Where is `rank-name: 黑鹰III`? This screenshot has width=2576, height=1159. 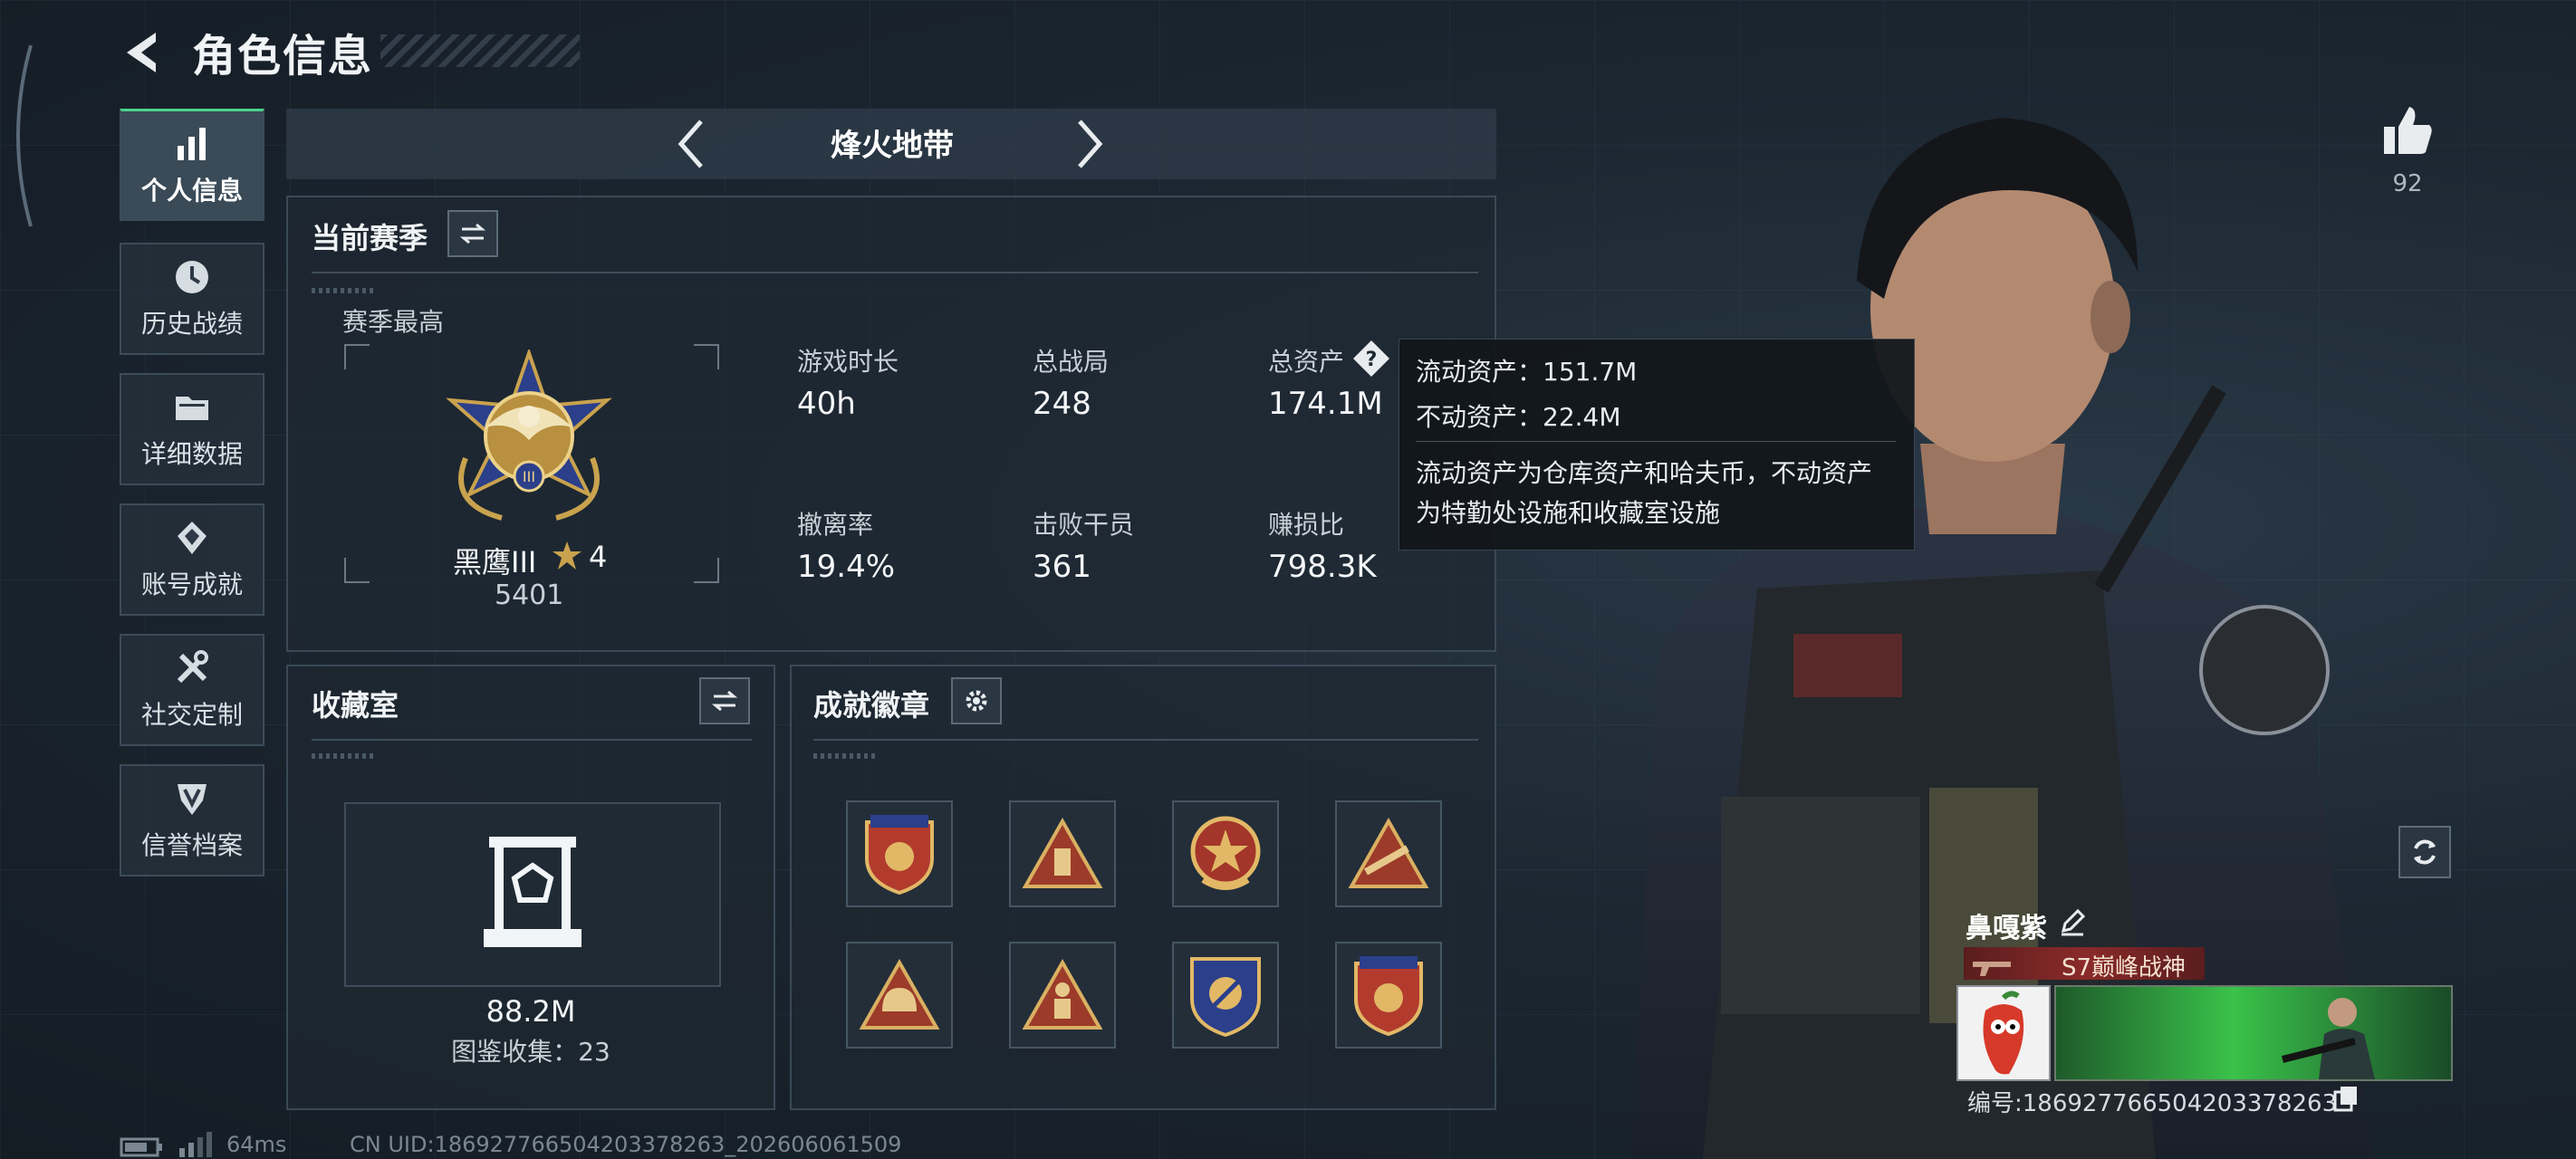 rank-name: 黑鹰III is located at coordinates (495, 562).